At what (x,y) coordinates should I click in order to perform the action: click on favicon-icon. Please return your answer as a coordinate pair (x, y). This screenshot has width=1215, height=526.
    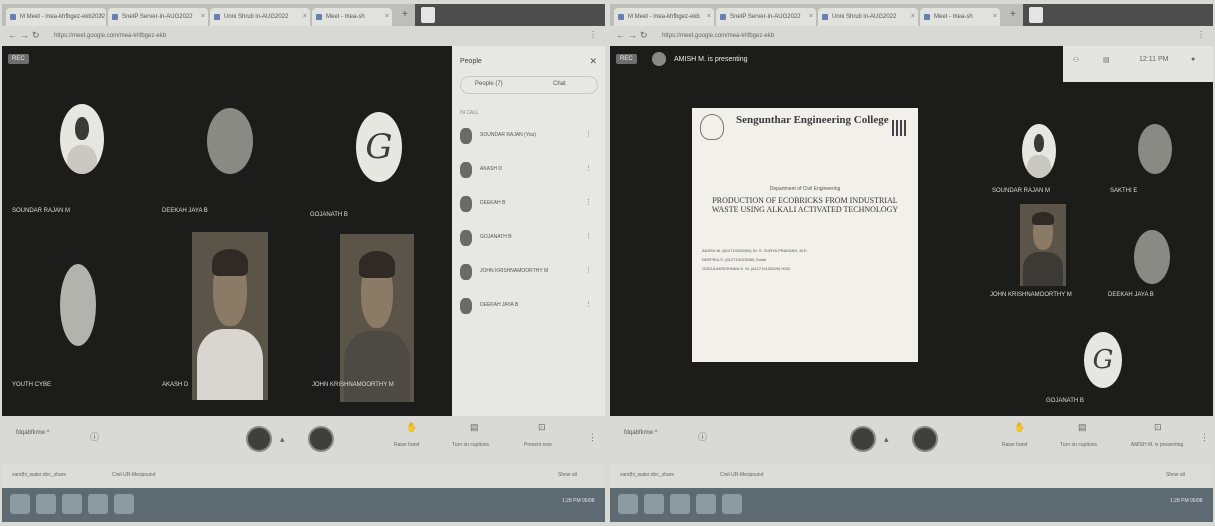
    Looking at the image, I should click on (217, 17).